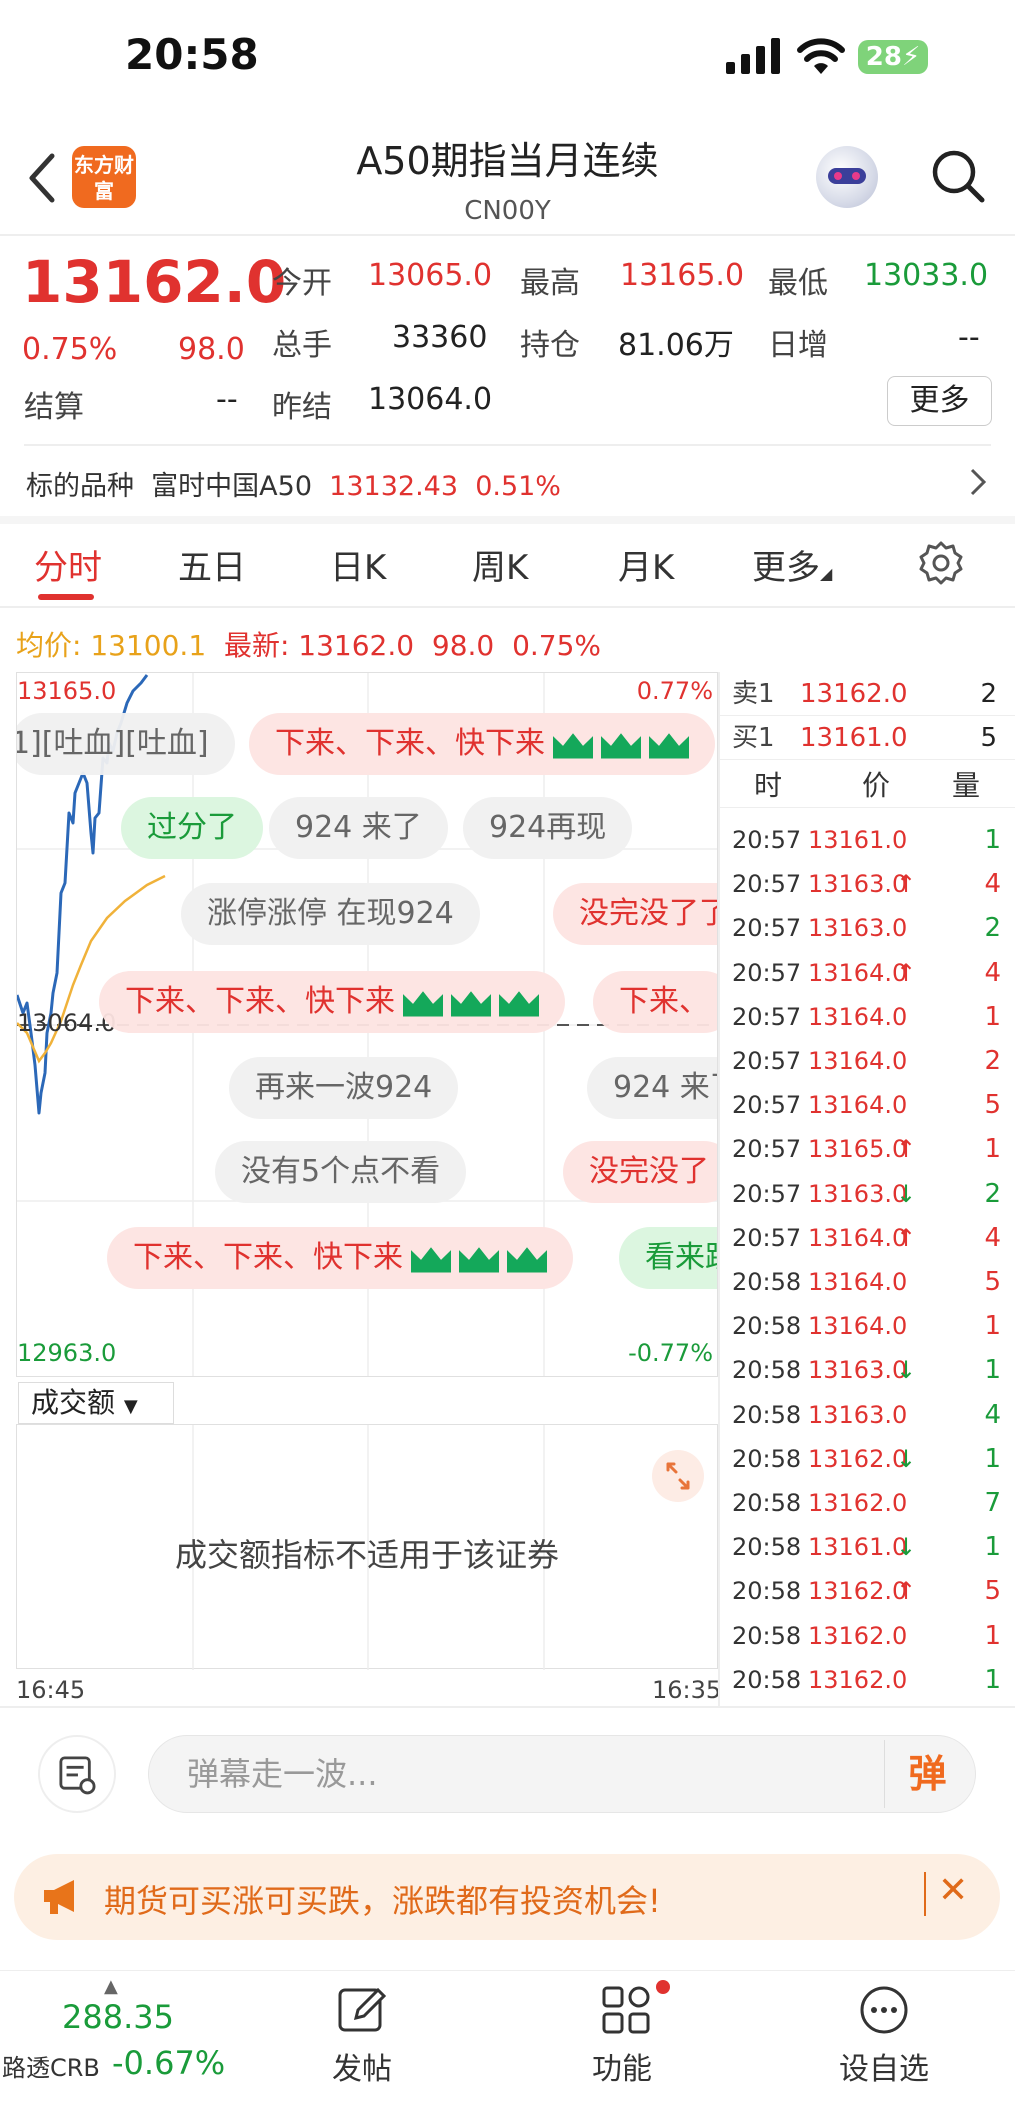 The height and width of the screenshot is (2110, 1015). I want to click on danmaku-bubble: 看来跌, so click(668, 1258).